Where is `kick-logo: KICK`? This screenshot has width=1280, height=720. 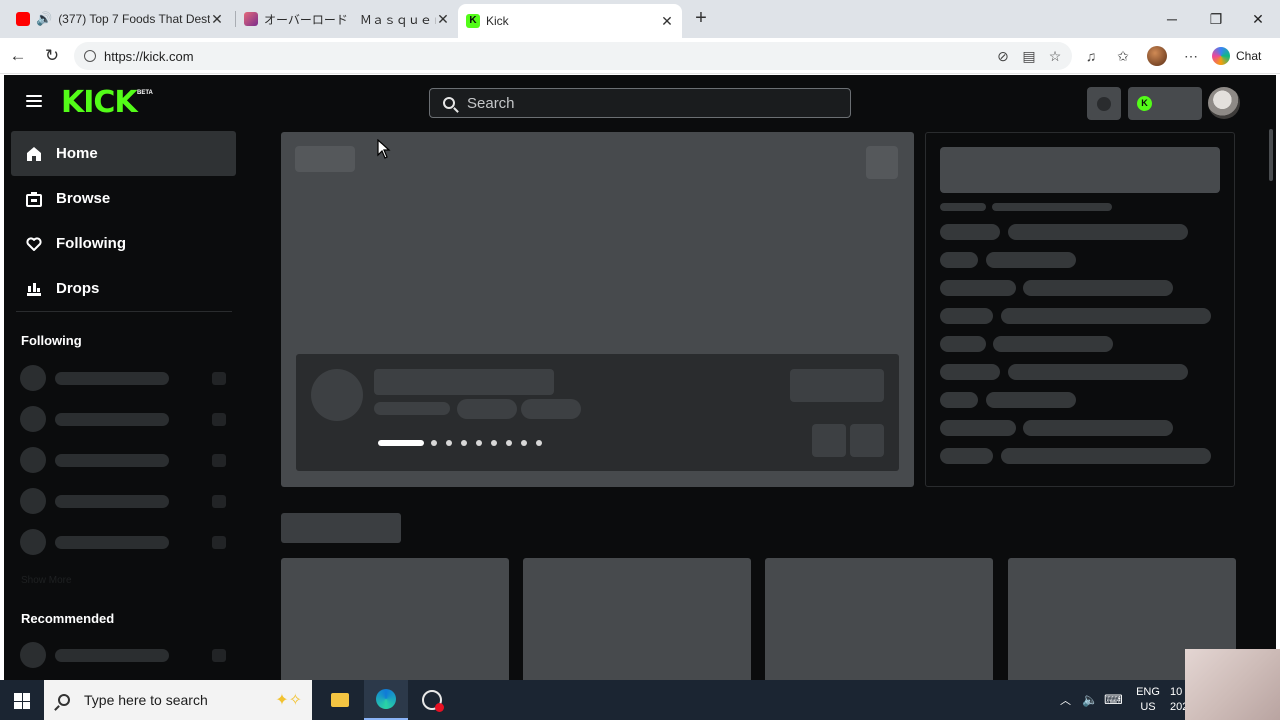 kick-logo: KICK is located at coordinates (99, 103).